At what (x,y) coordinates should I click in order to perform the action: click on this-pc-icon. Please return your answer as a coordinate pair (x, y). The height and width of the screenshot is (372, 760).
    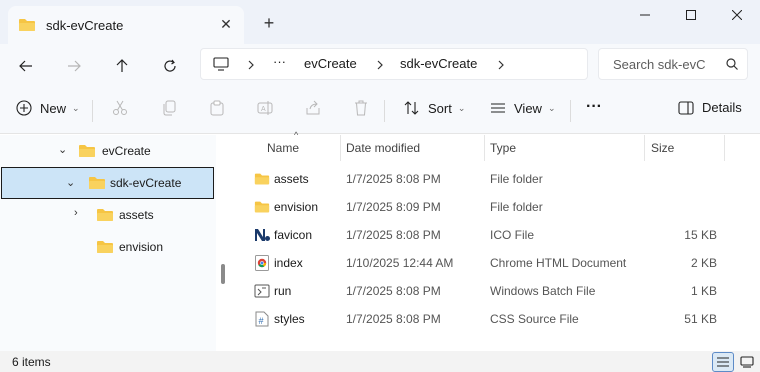
    Looking at the image, I should click on (221, 64).